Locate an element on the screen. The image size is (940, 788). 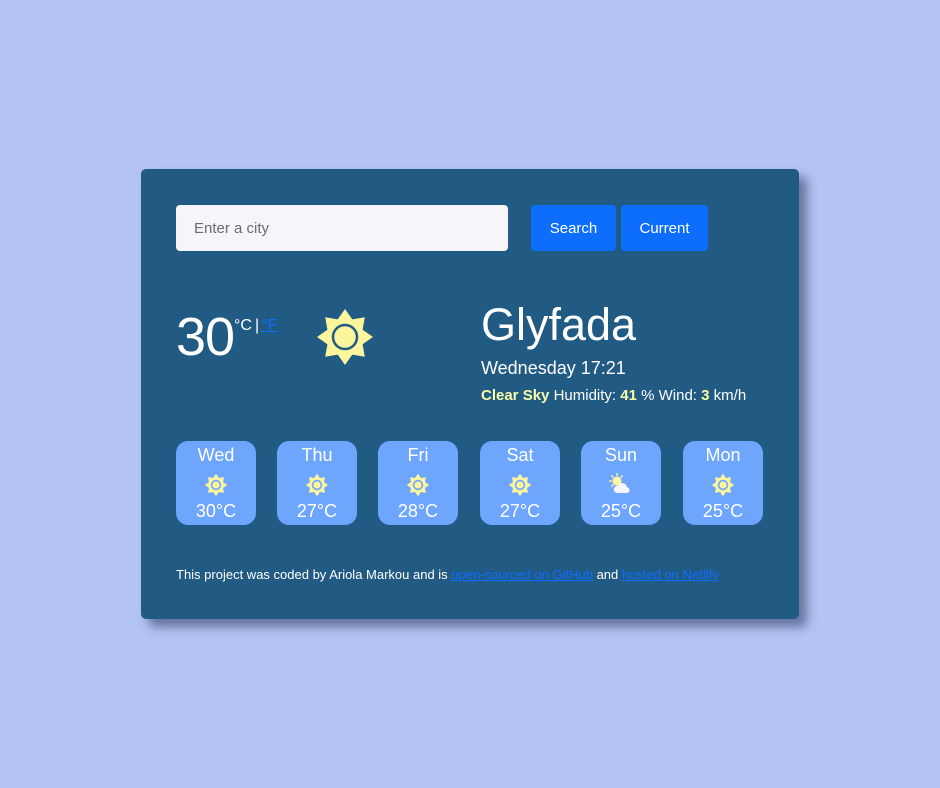
forecast-temperature: 30°C is located at coordinates (216, 511).